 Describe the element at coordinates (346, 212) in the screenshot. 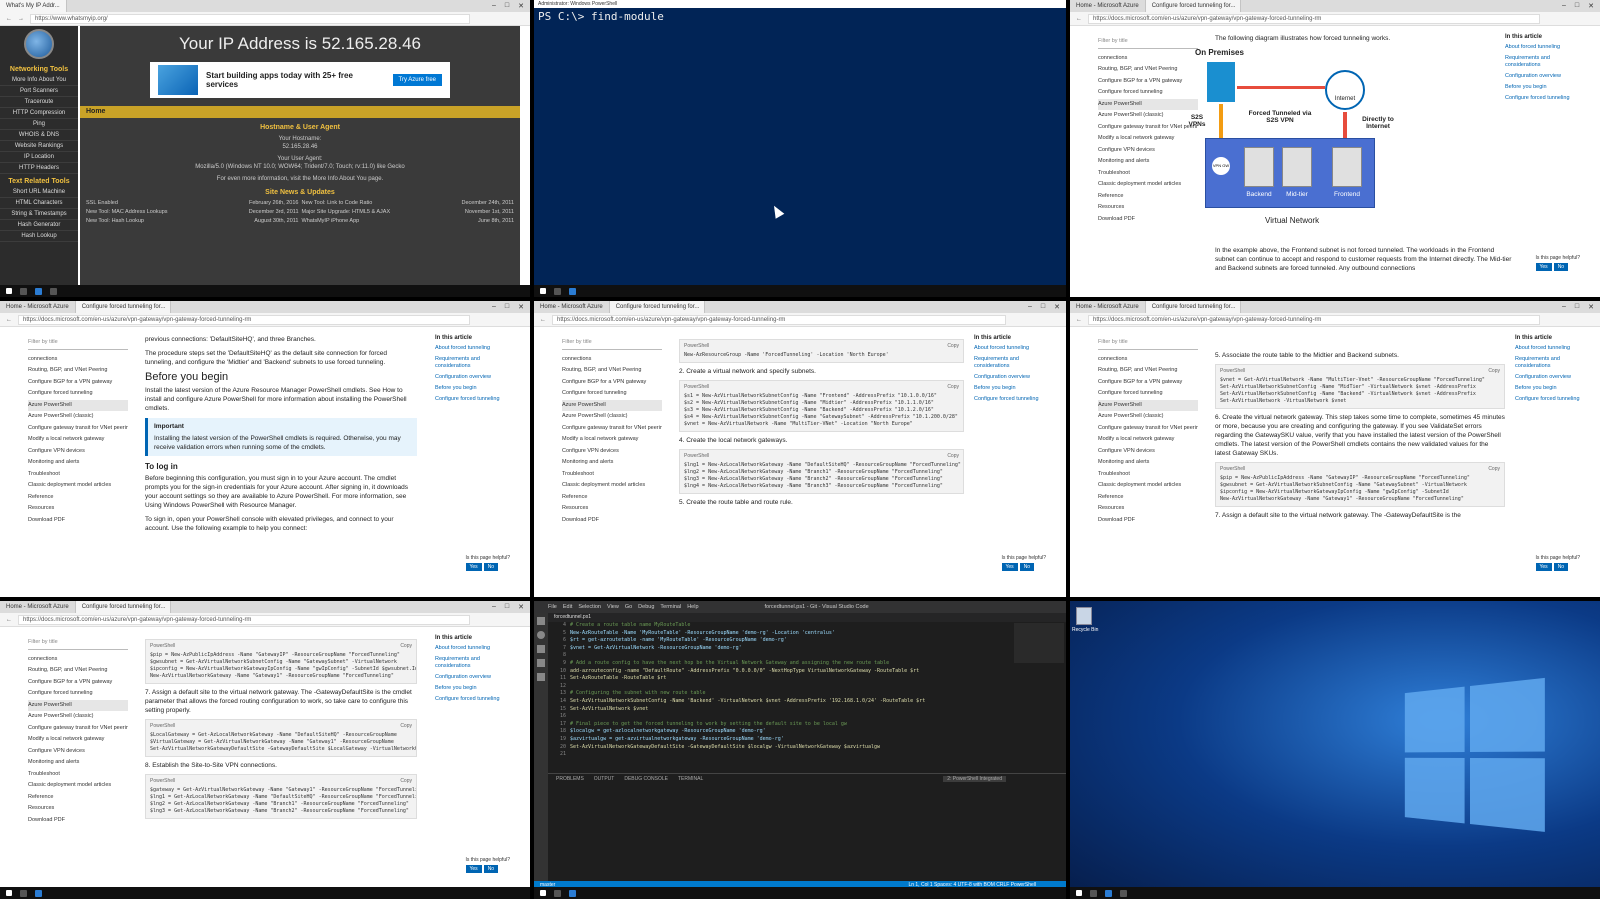

I see `news-title: Major Site Upgrade: HTML5 & AJAX` at that location.